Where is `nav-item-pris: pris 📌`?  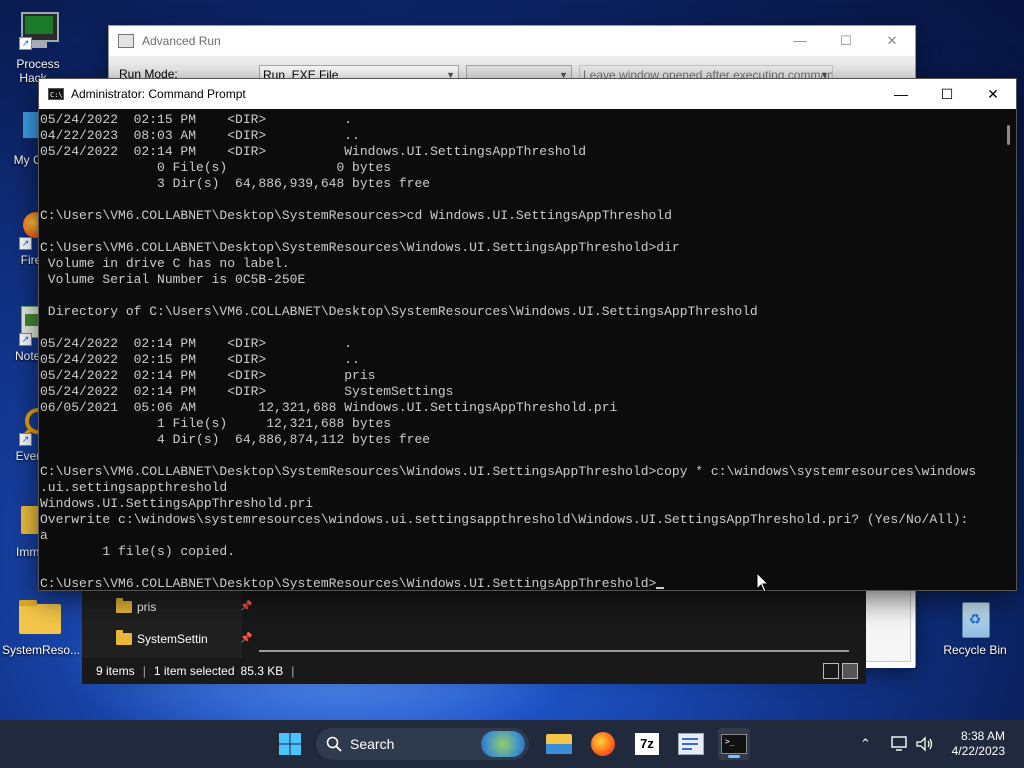
nav-item-pris: pris 📌 is located at coordinates (184, 607).